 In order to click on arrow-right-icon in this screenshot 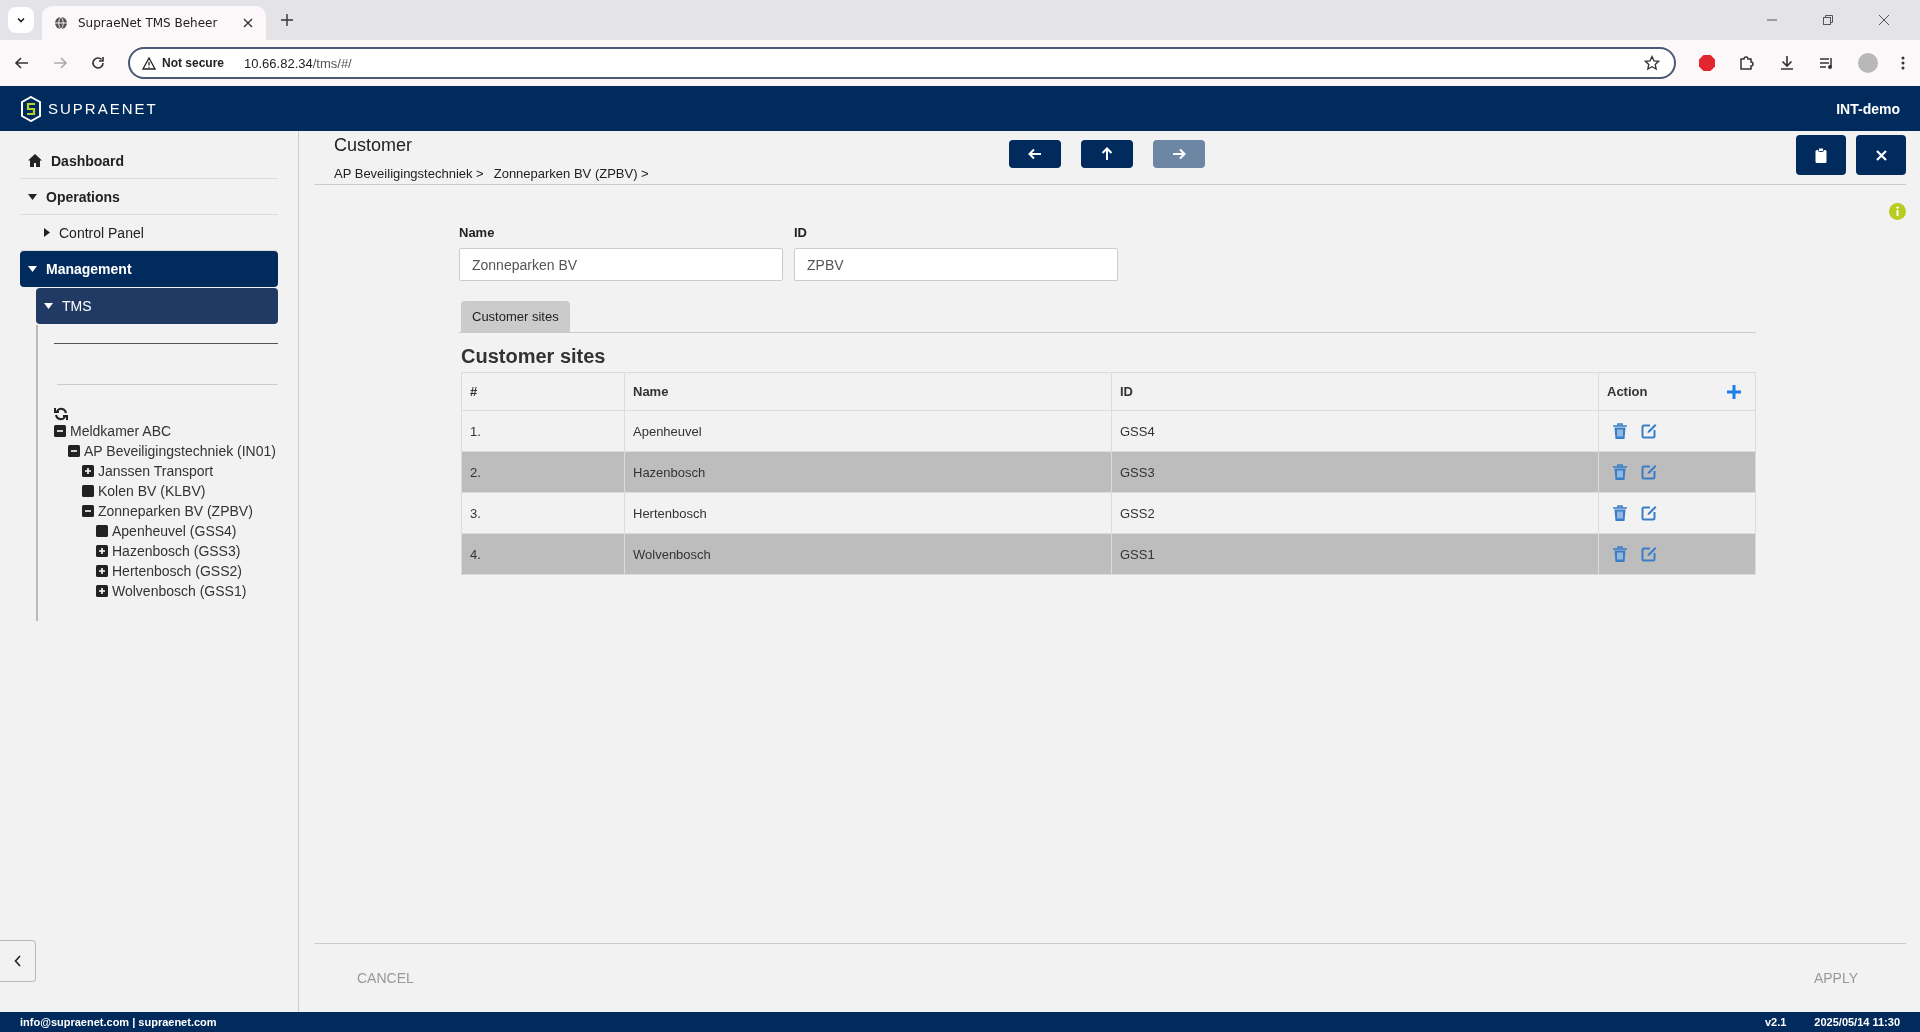, I will do `click(1178, 154)`.